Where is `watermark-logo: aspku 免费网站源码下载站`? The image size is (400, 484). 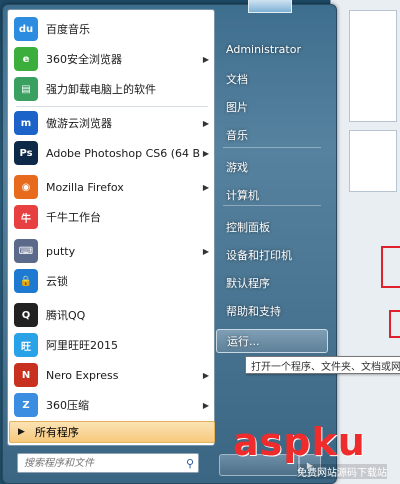
watermark-logo: aspku 免费网站源码下载站 is located at coordinates (316, 452).